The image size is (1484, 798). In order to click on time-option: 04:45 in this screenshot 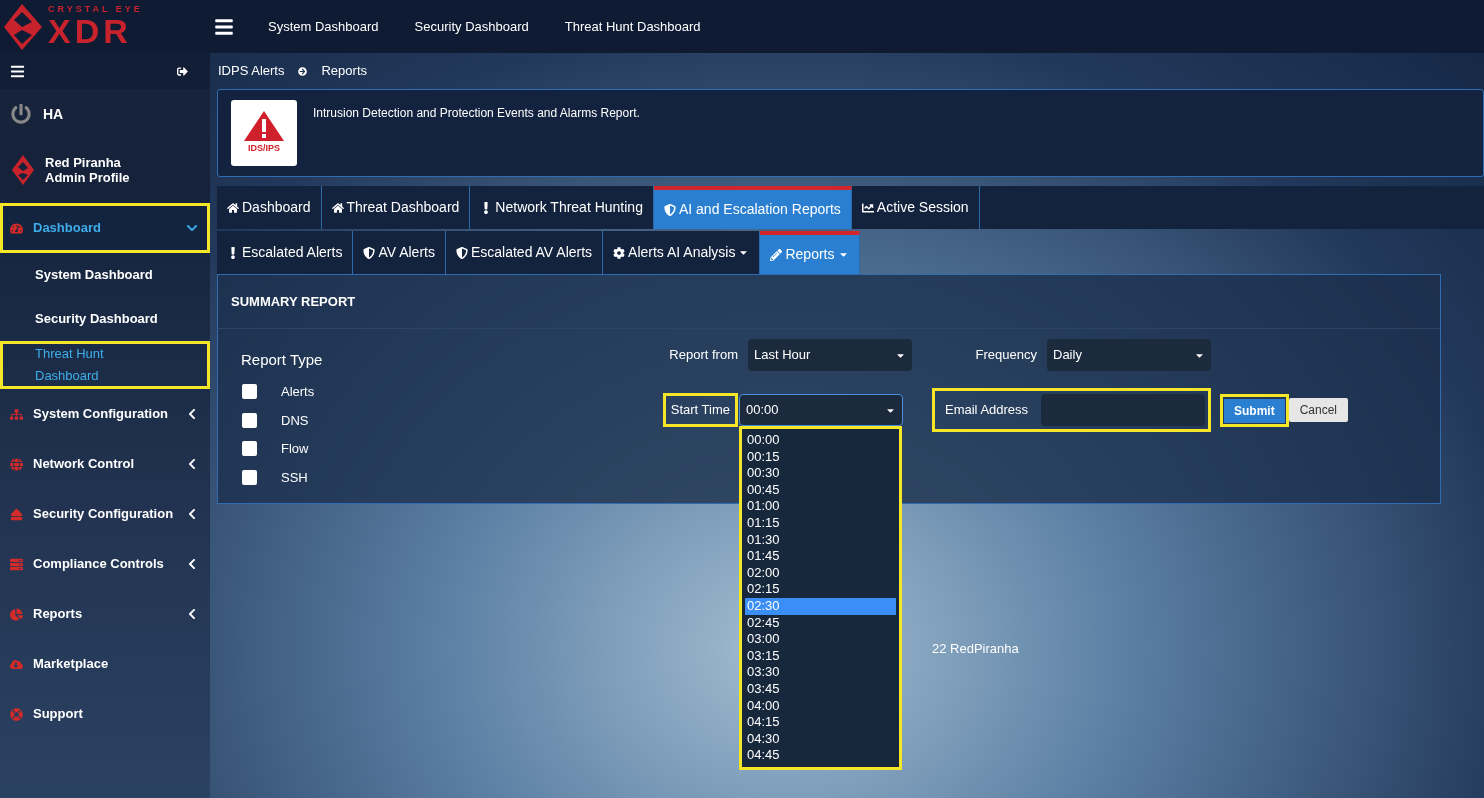, I will do `click(820, 755)`.